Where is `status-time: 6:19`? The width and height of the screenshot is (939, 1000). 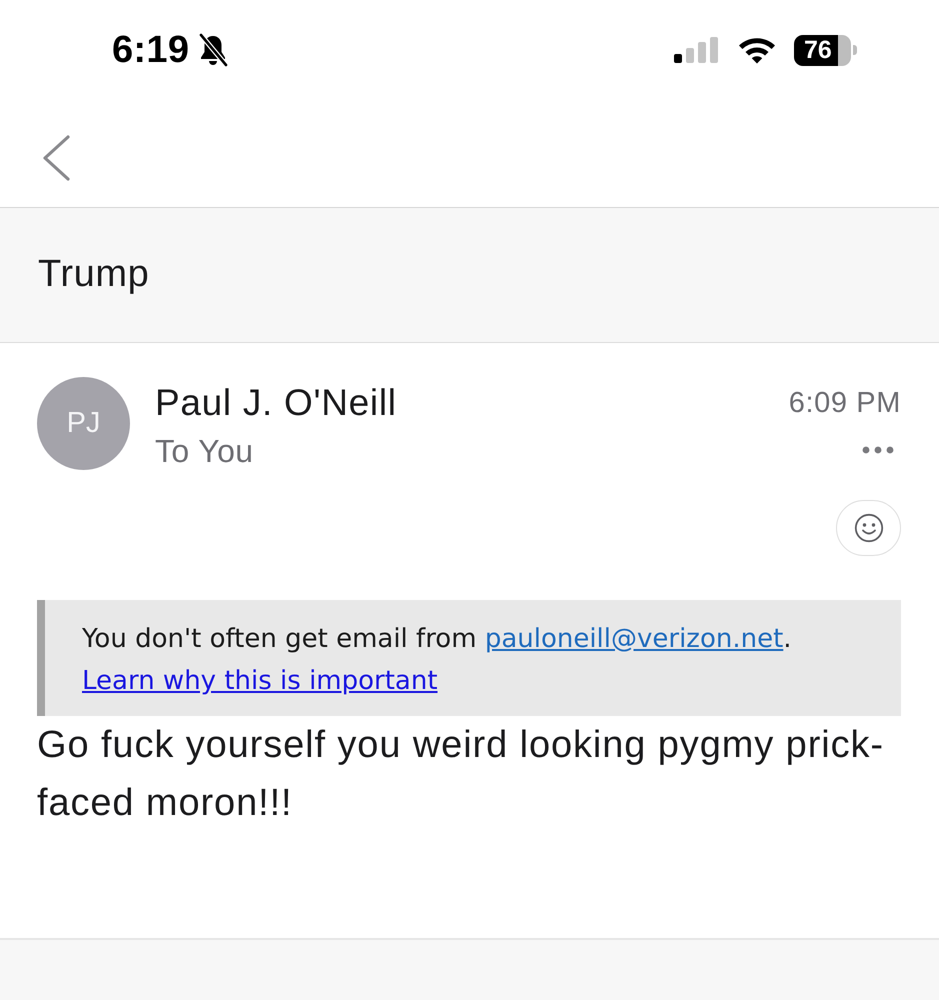 status-time: 6:19 is located at coordinates (151, 50).